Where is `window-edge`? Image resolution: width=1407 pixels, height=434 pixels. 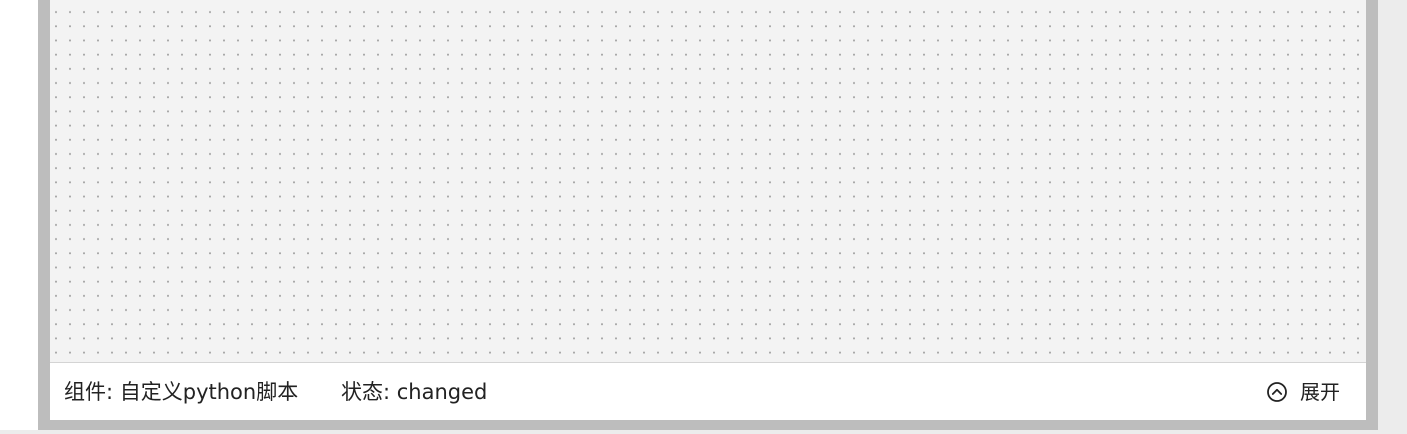
window-edge is located at coordinates (1392, 217).